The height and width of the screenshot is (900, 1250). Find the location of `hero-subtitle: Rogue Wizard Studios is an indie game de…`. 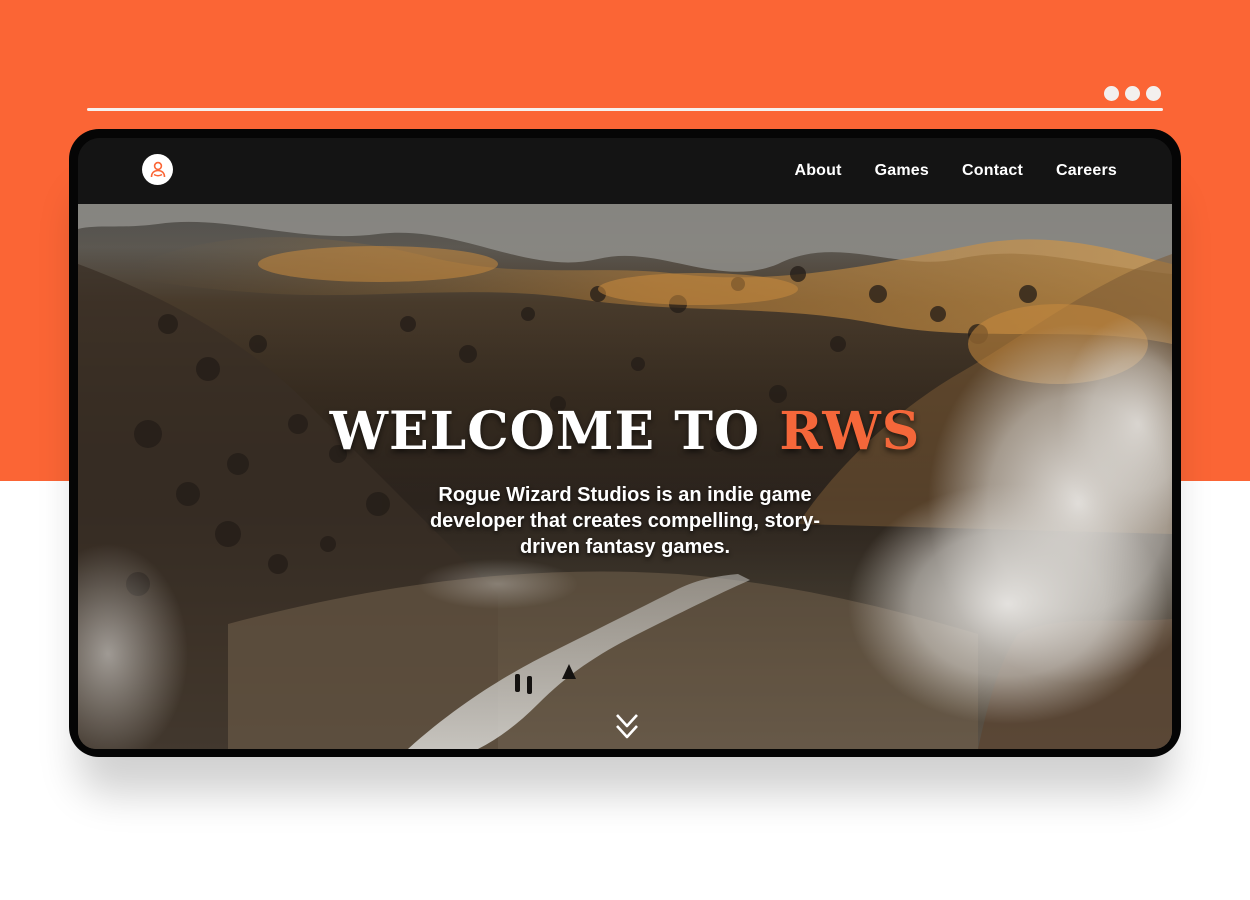

hero-subtitle: Rogue Wizard Studios is an indie game de… is located at coordinates (625, 521).